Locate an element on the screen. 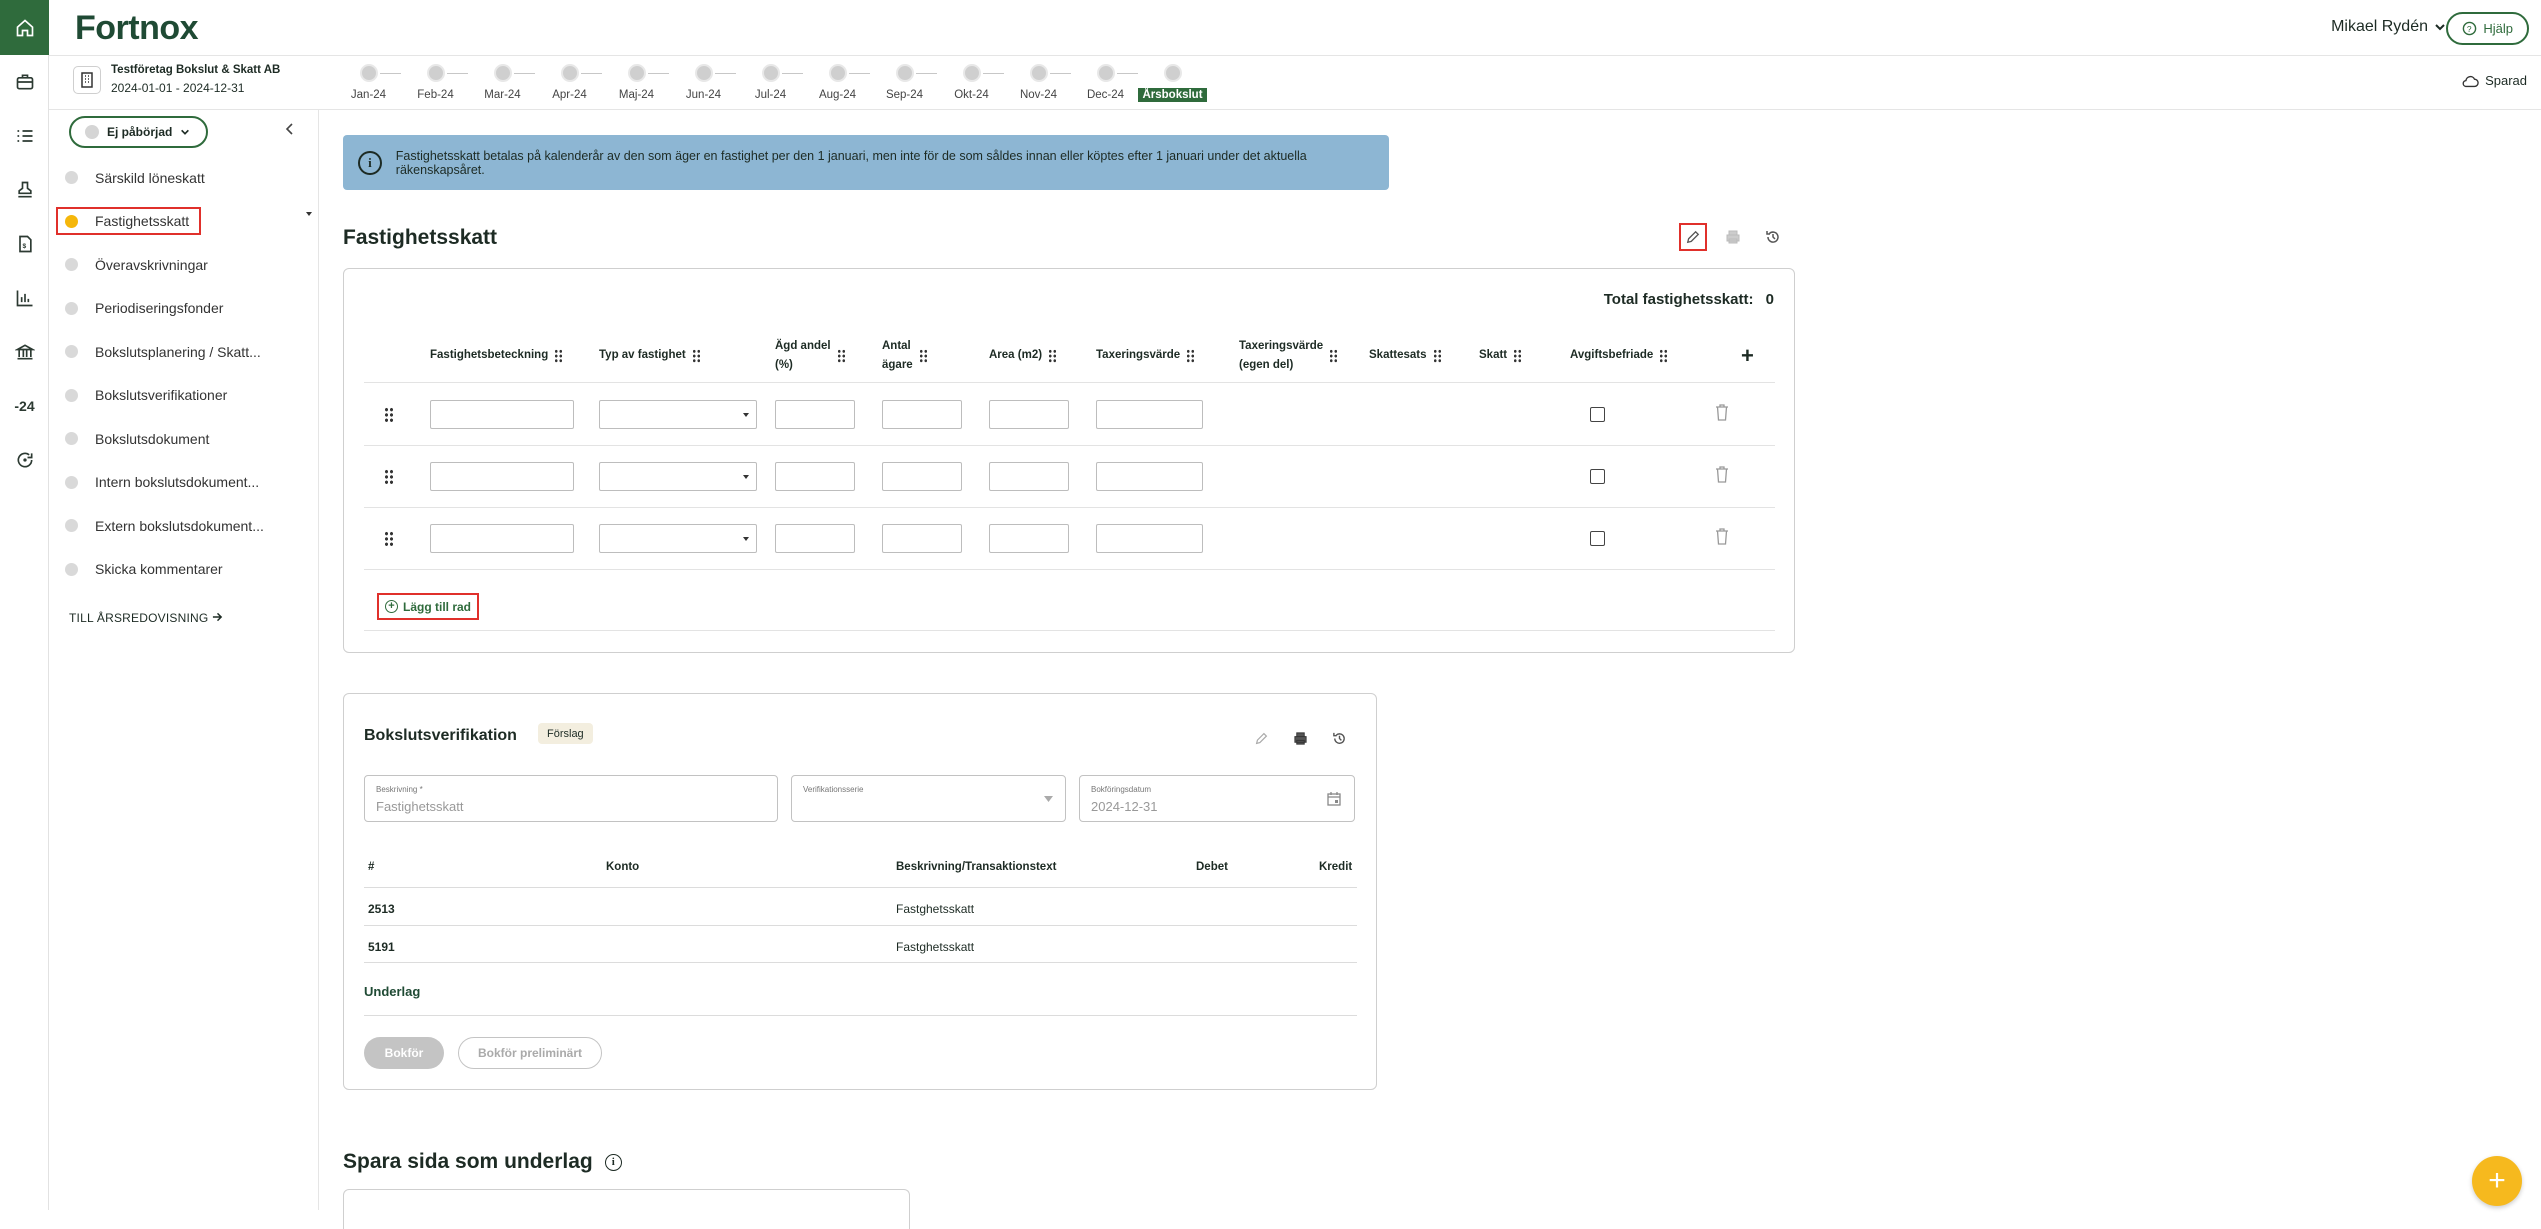 The height and width of the screenshot is (1229, 2541). add-row-button: + Lägg till rad is located at coordinates (428, 606).